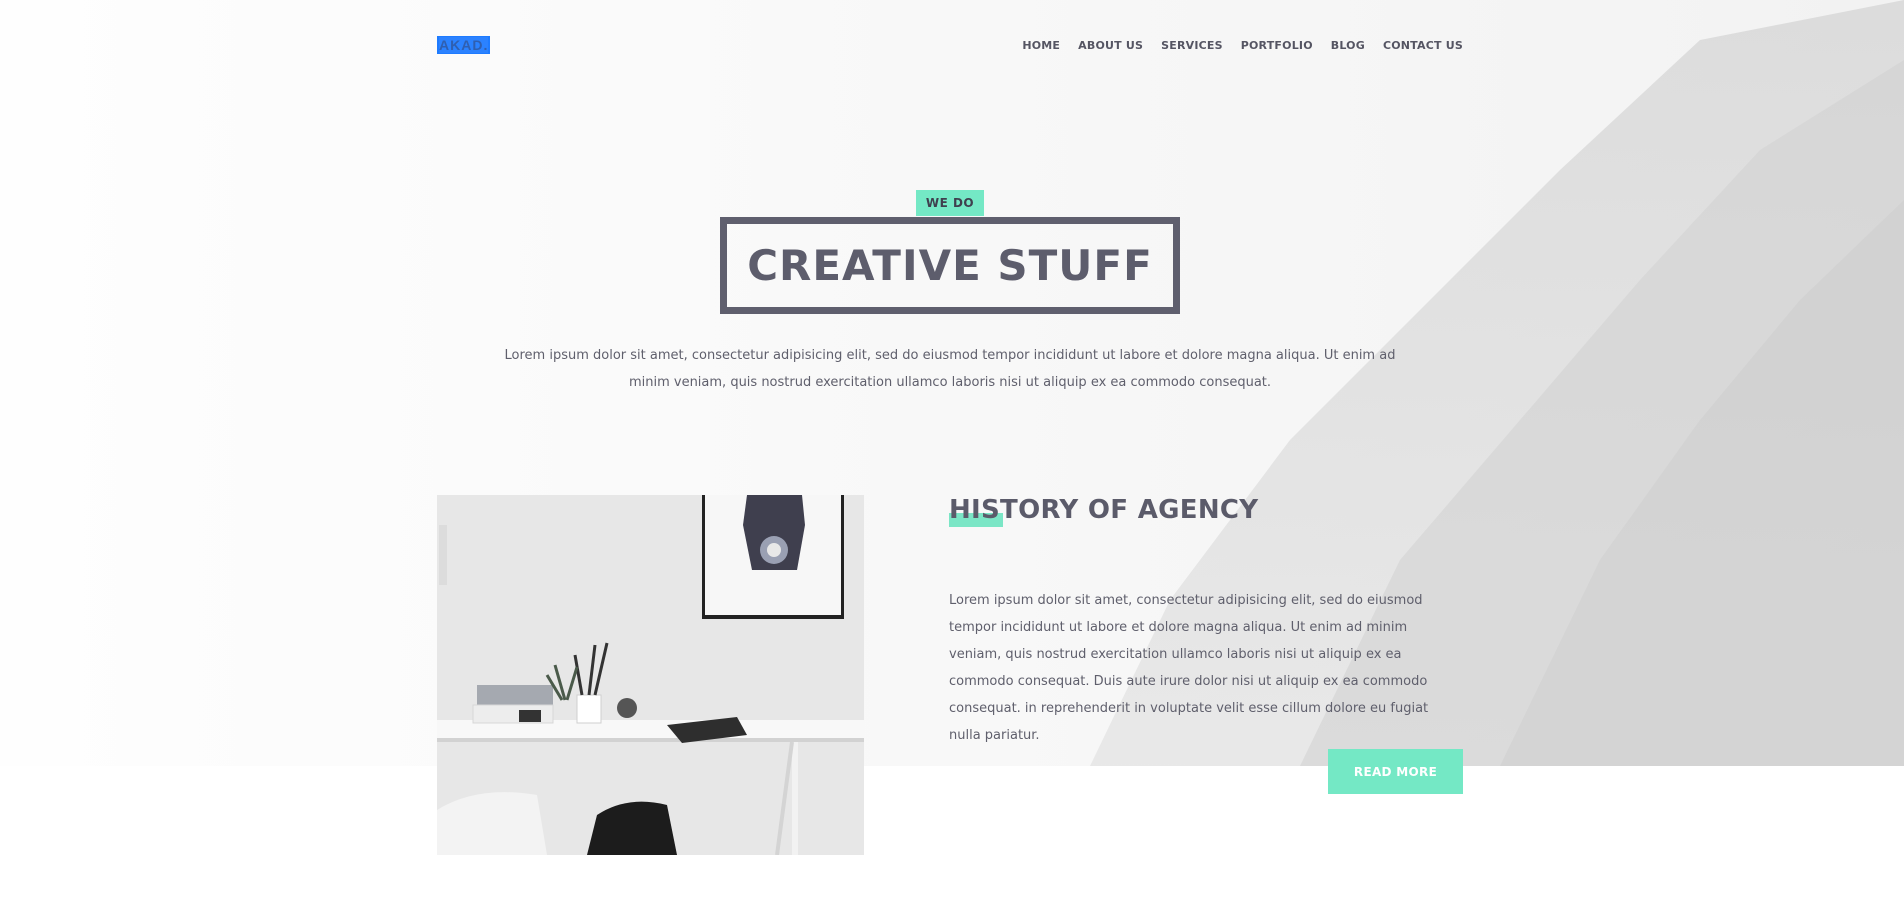 This screenshot has width=1904, height=918. I want to click on history-title-wrap: HISTORY OF AGENCY, so click(1206, 516).